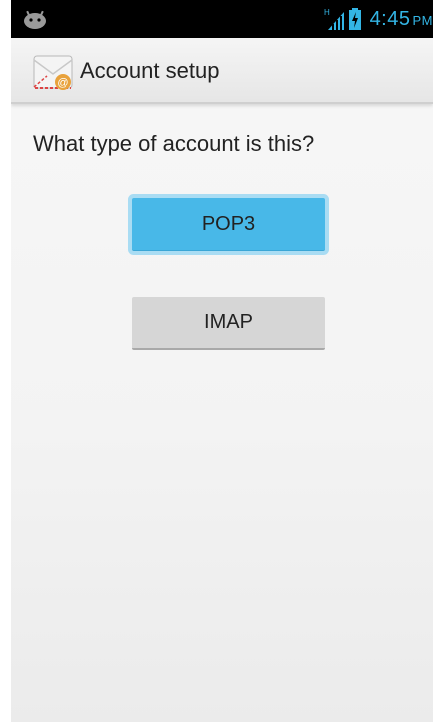  Describe the element at coordinates (228, 323) in the screenshot. I see `imap-button: IMAP` at that location.